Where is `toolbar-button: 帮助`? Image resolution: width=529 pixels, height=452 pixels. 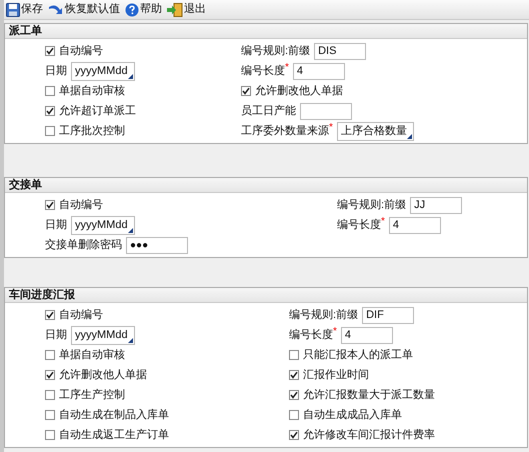
toolbar-button: 帮助 is located at coordinates (143, 9).